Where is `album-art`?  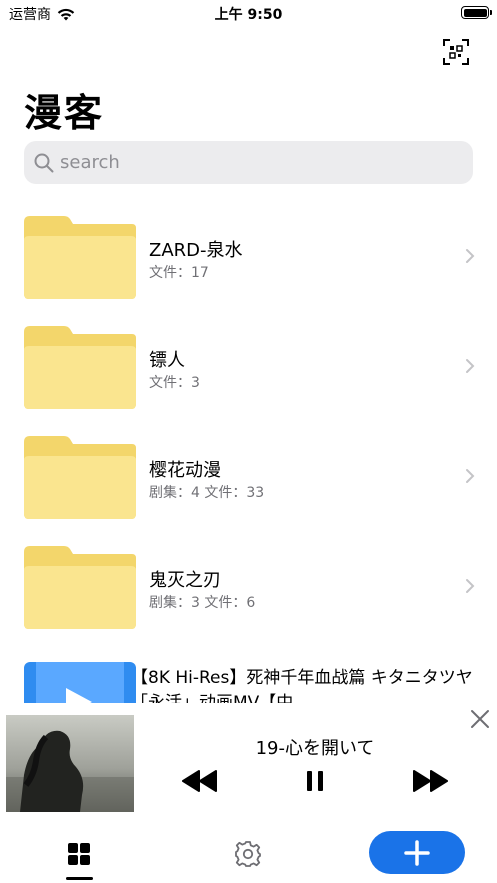
album-art is located at coordinates (70, 763).